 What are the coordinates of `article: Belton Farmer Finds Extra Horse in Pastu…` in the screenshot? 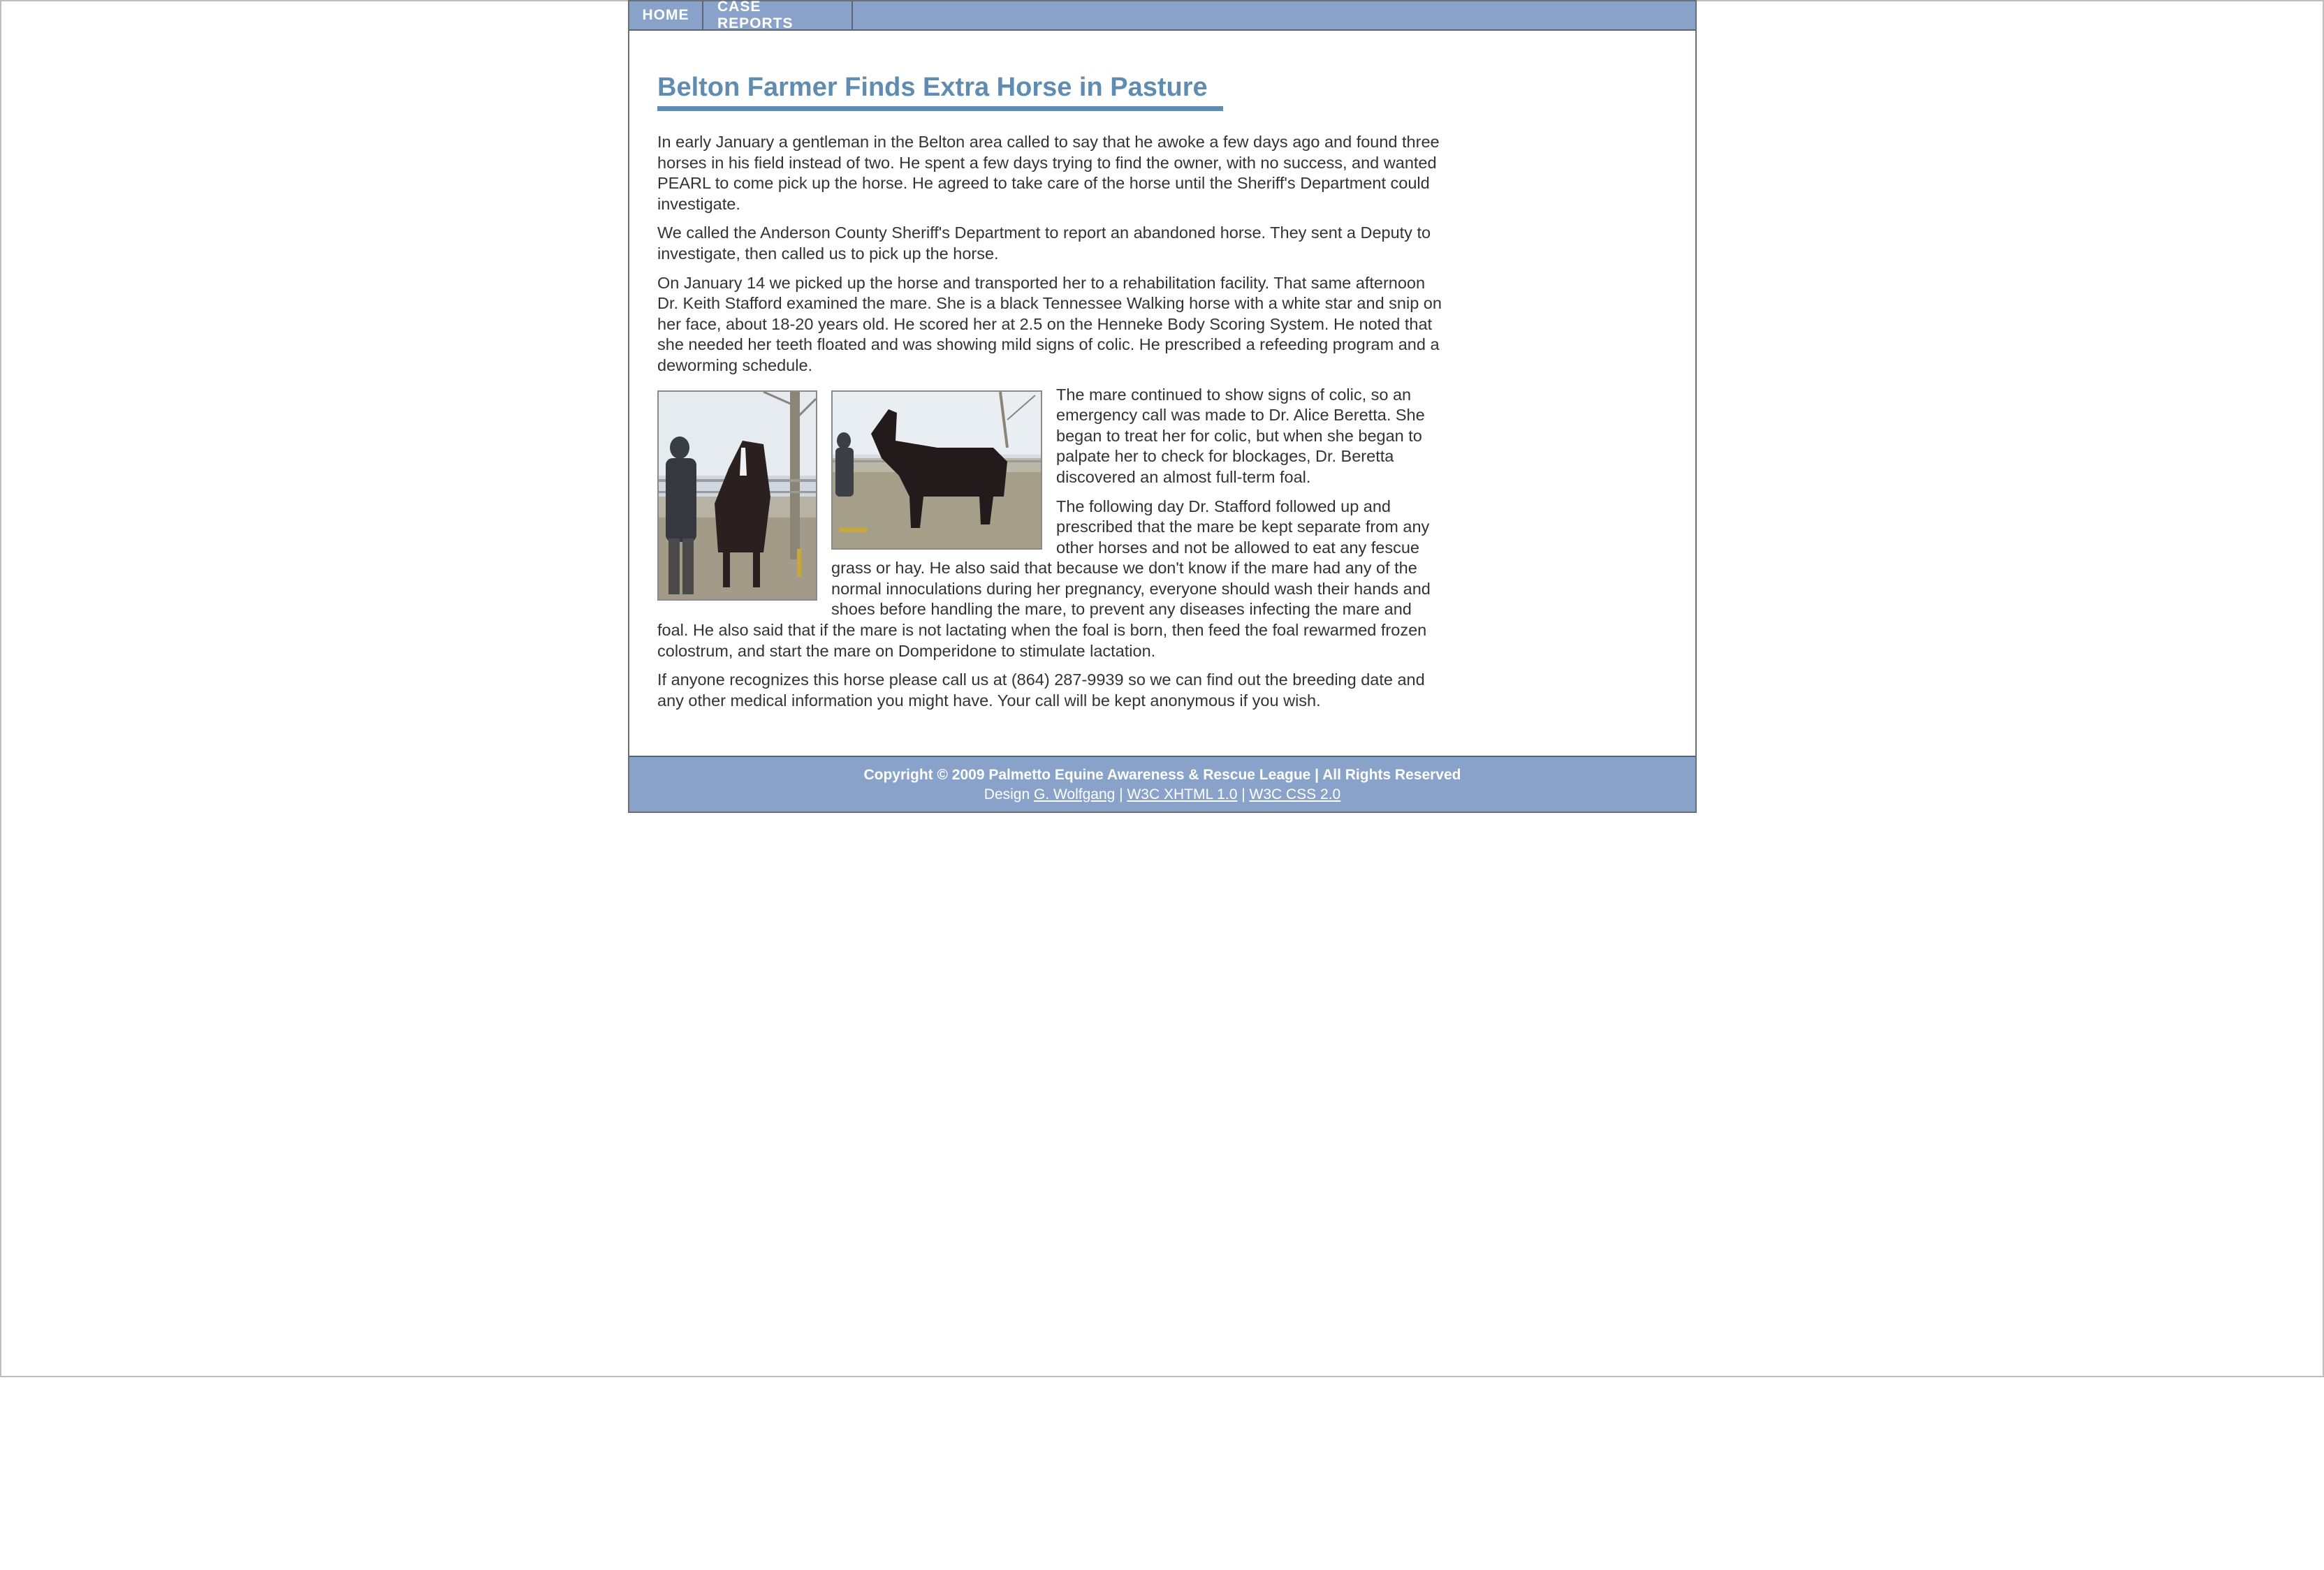 It's located at (1050, 376).